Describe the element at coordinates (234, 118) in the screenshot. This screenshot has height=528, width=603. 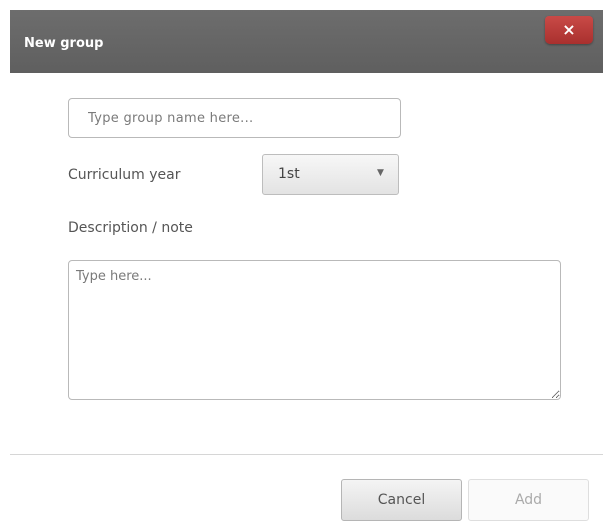
I see `group-name-input` at that location.